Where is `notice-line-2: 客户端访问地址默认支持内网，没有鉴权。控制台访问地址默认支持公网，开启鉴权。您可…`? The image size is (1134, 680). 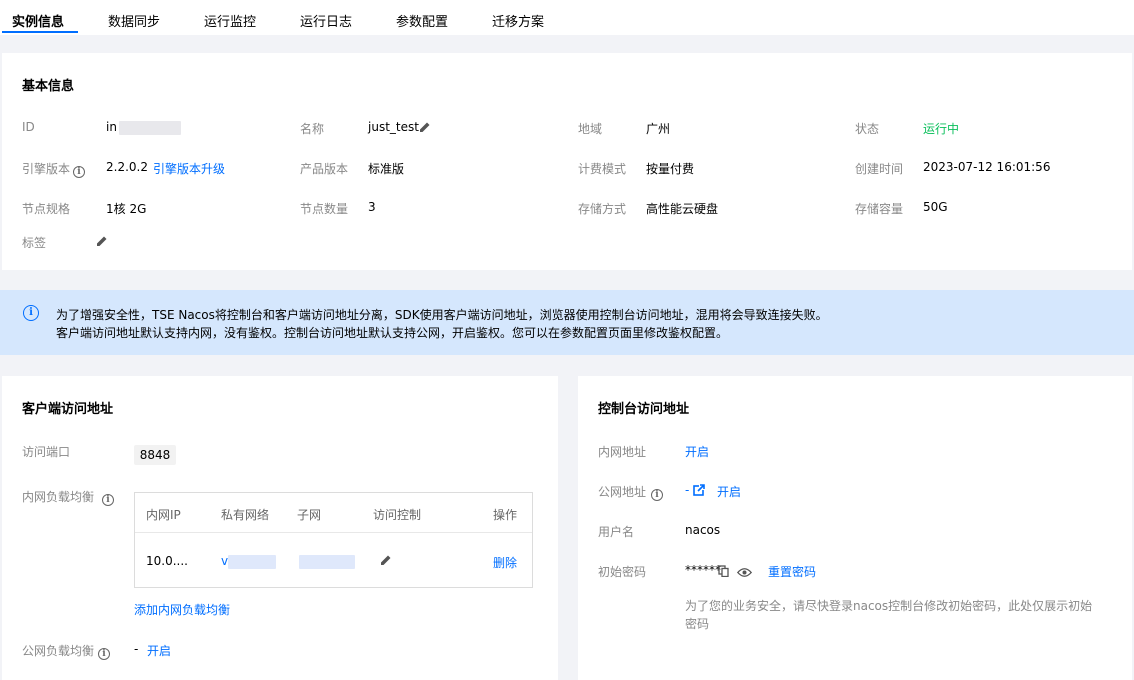 notice-line-2: 客户端访问地址默认支持内网，没有鉴权。控制台访问地址默认支持公网，开启鉴权。您可… is located at coordinates (392, 333).